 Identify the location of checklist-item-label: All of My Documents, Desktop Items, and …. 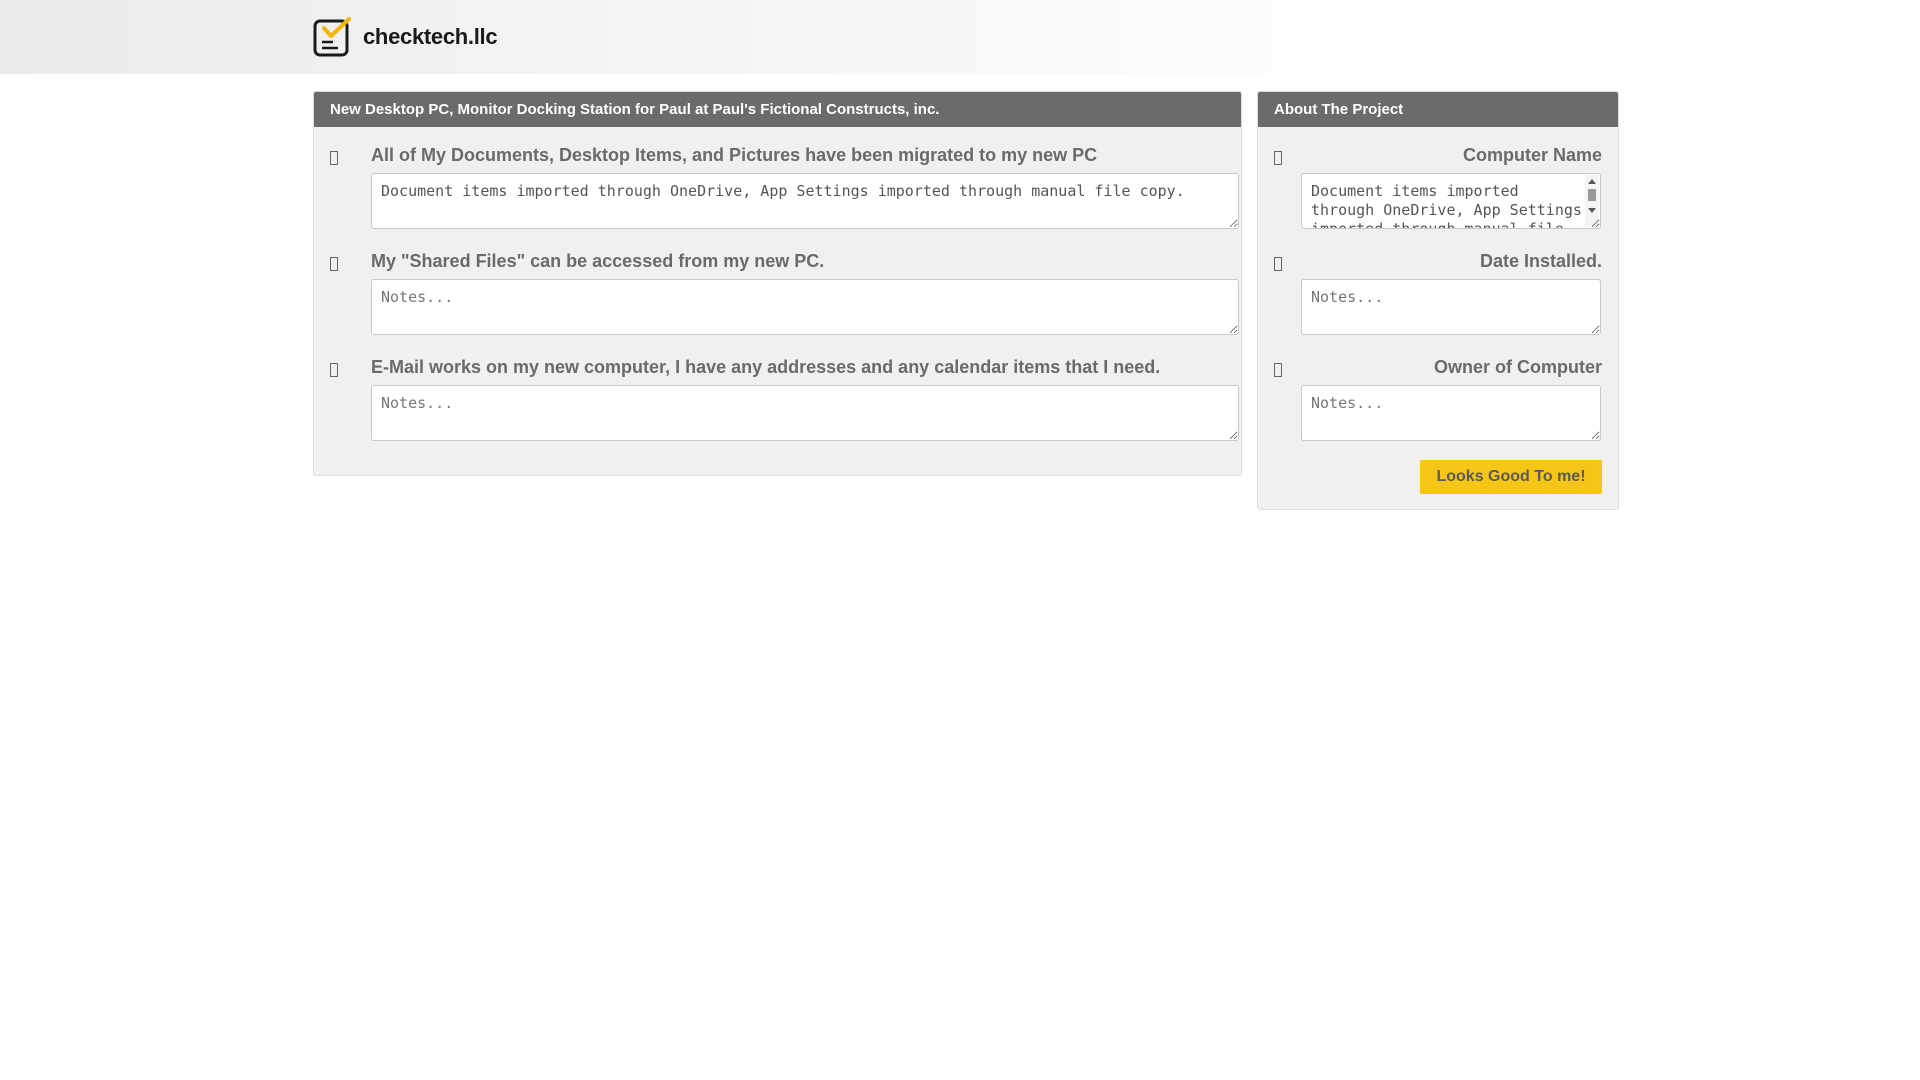
(734, 155).